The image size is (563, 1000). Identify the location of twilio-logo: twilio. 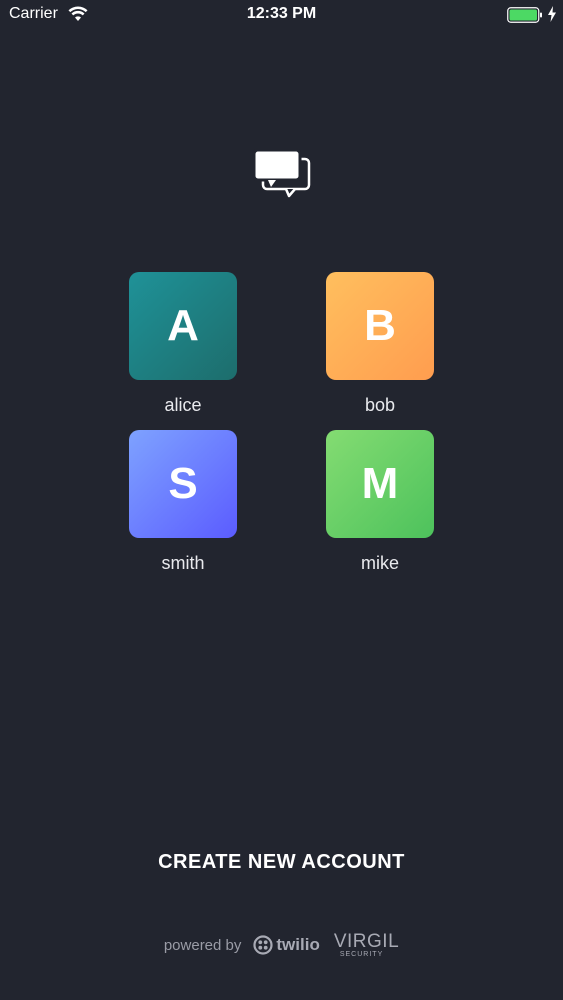
(286, 945).